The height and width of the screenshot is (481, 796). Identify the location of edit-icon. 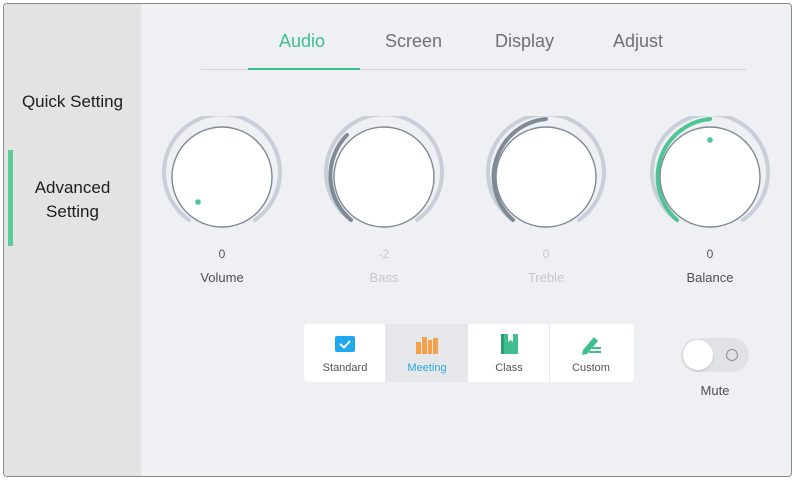
(591, 346).